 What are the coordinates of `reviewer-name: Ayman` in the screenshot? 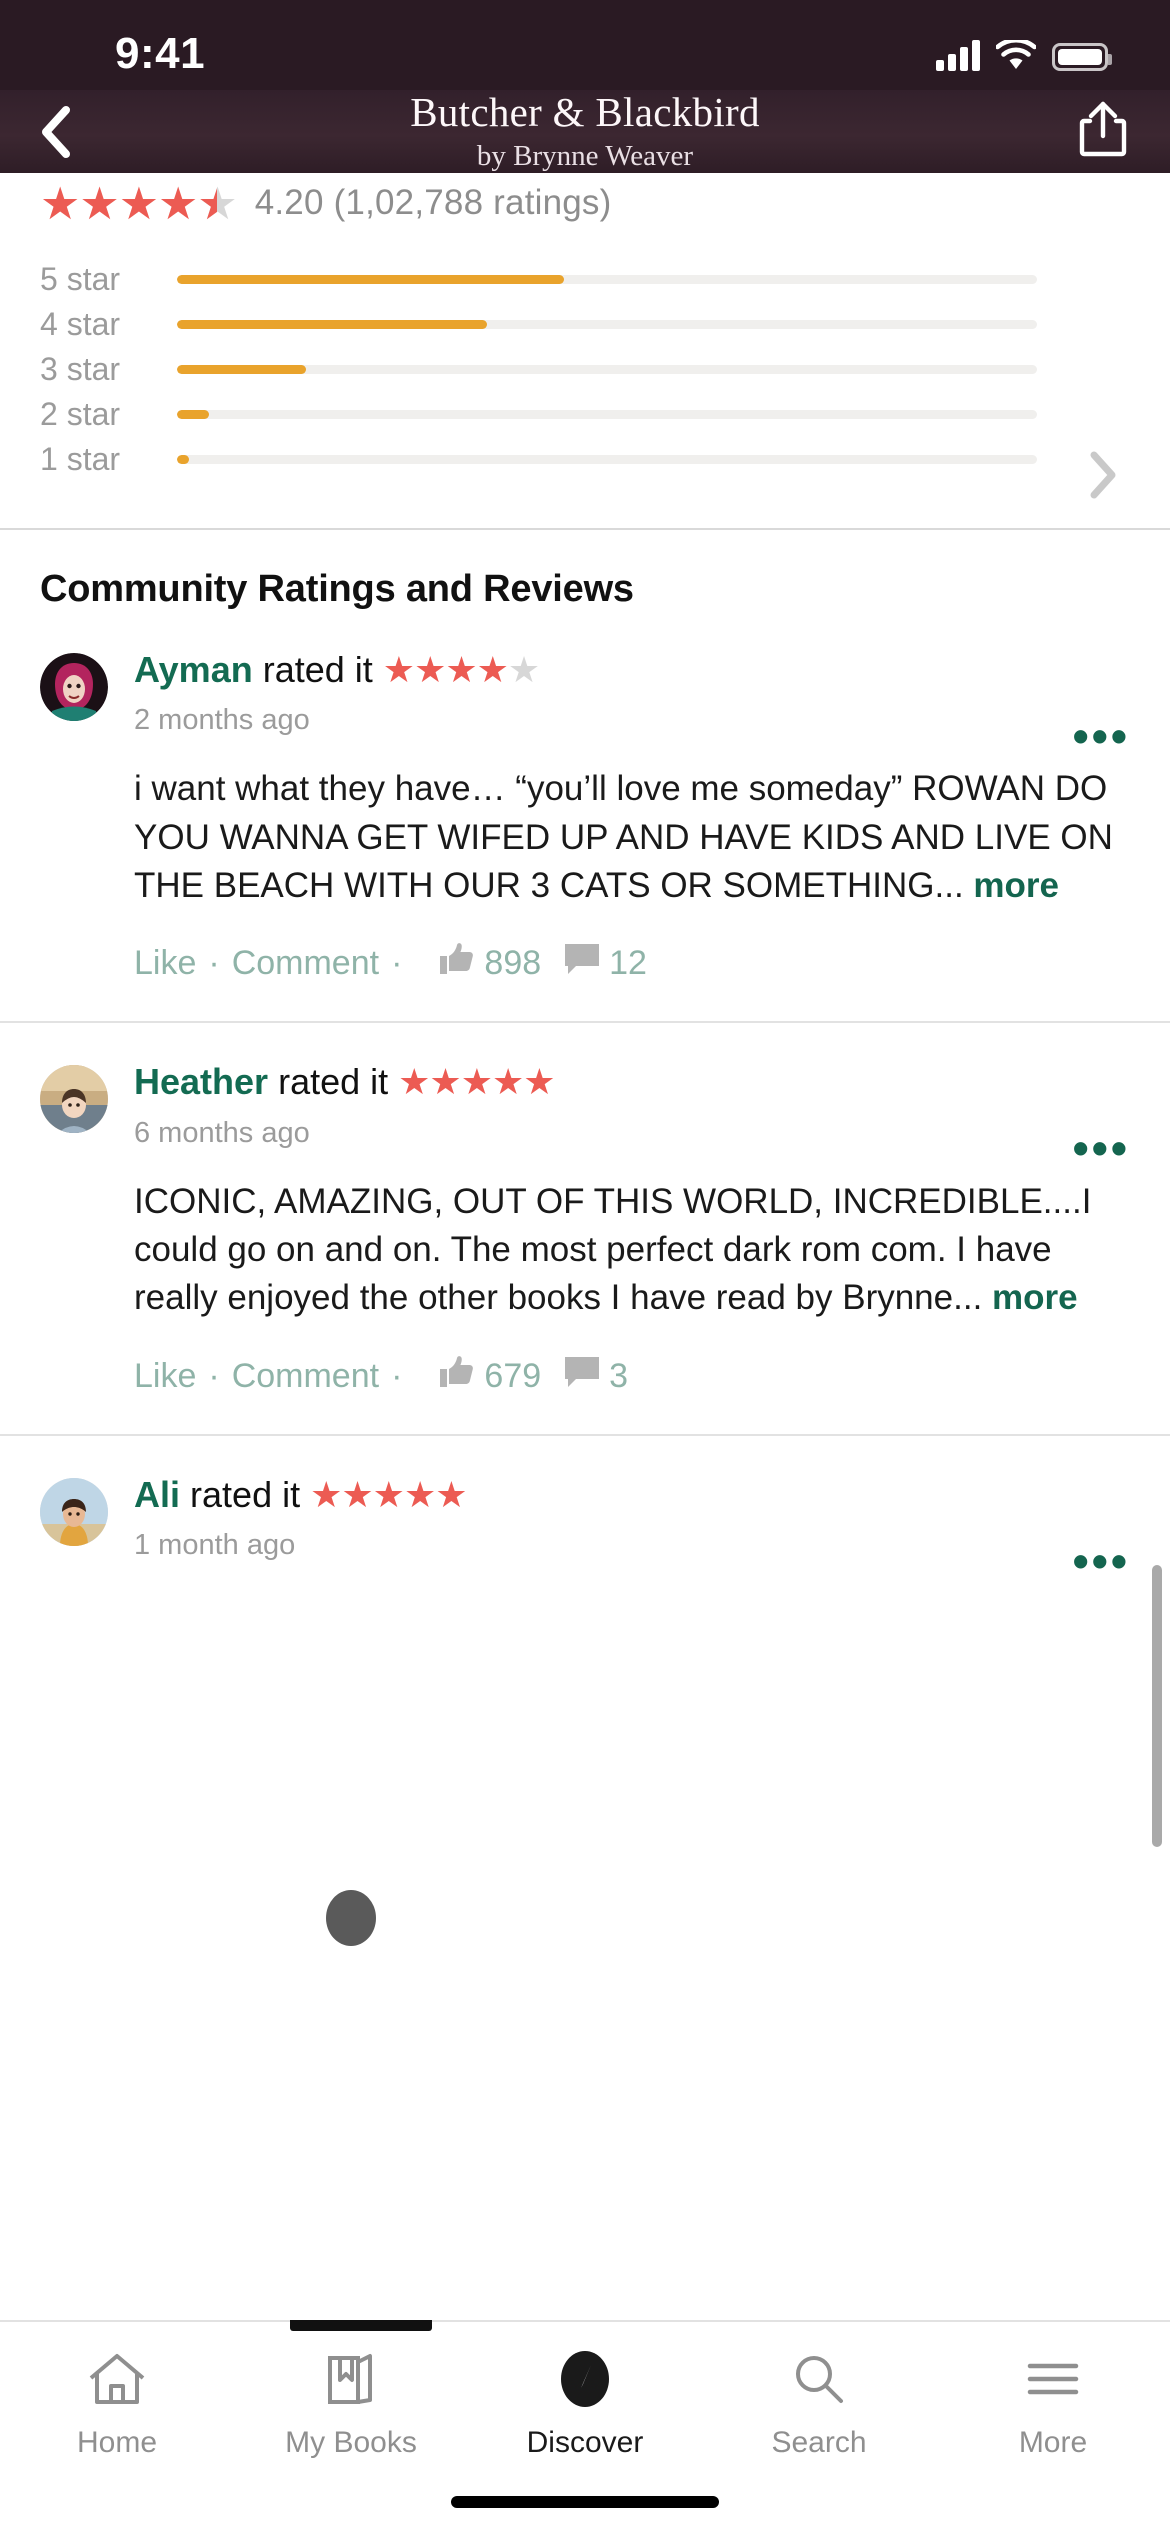 It's located at (193, 669).